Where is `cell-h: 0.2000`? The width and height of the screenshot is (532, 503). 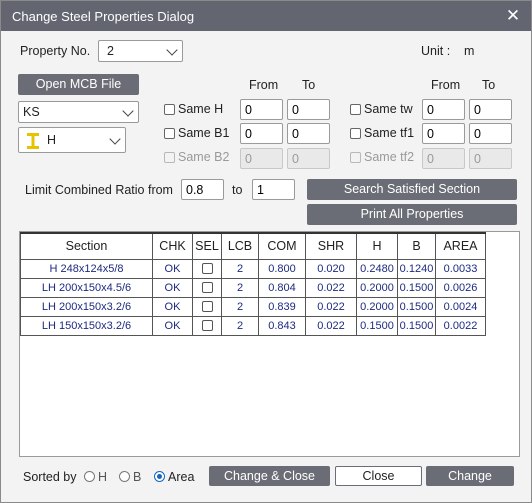 cell-h: 0.2000 is located at coordinates (377, 306).